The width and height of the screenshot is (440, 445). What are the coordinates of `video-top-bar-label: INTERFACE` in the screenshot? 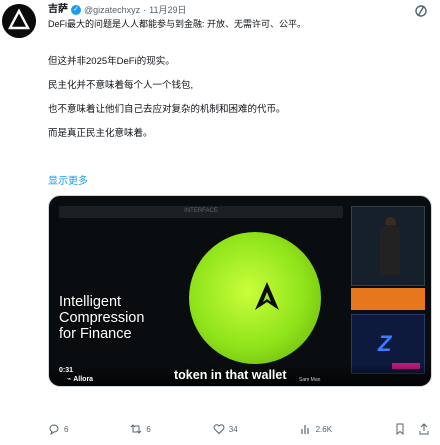 It's located at (201, 211).